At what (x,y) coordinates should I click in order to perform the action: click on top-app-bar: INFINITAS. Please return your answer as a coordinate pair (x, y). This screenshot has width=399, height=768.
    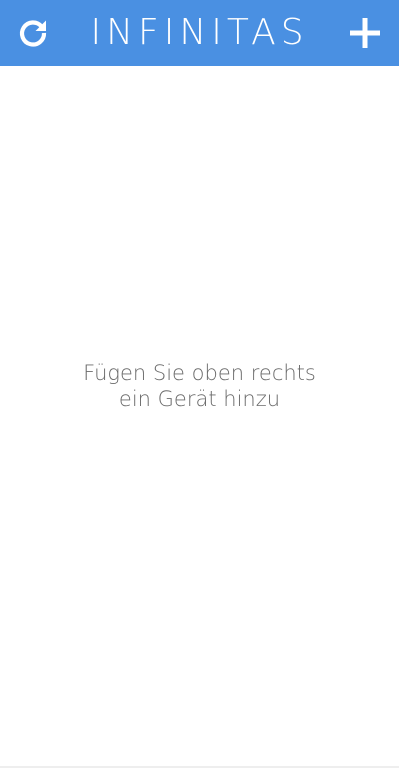
    Looking at the image, I should click on (199, 33).